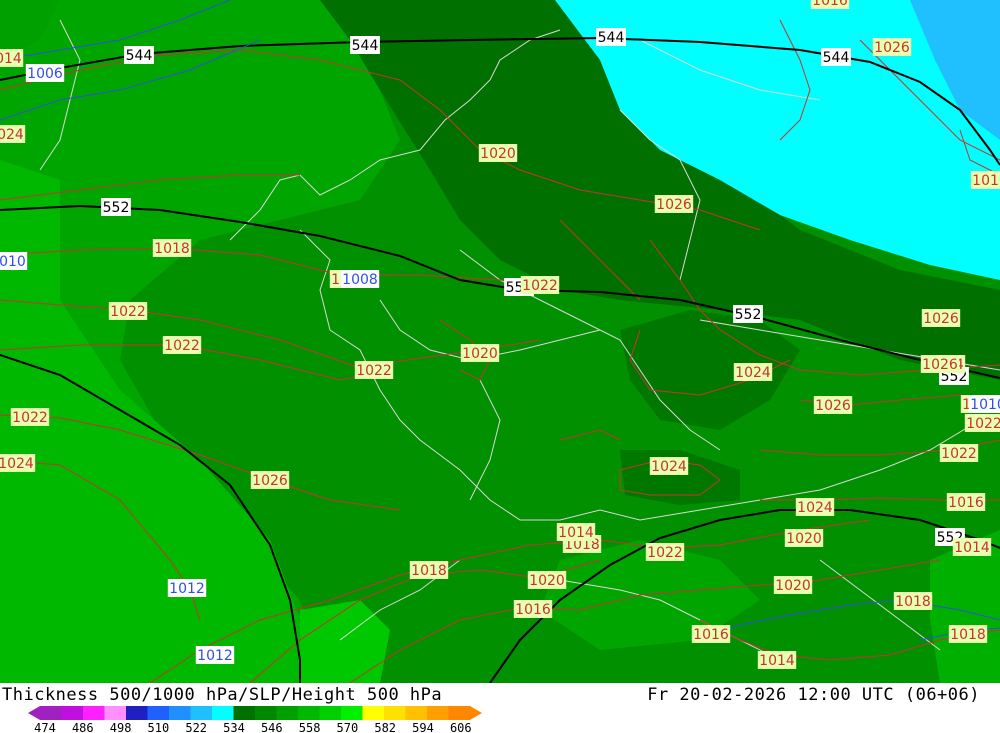 The image size is (1000, 733). Describe the element at coordinates (348, 727) in the screenshot. I see `colorbar-tick-label: 570` at that location.